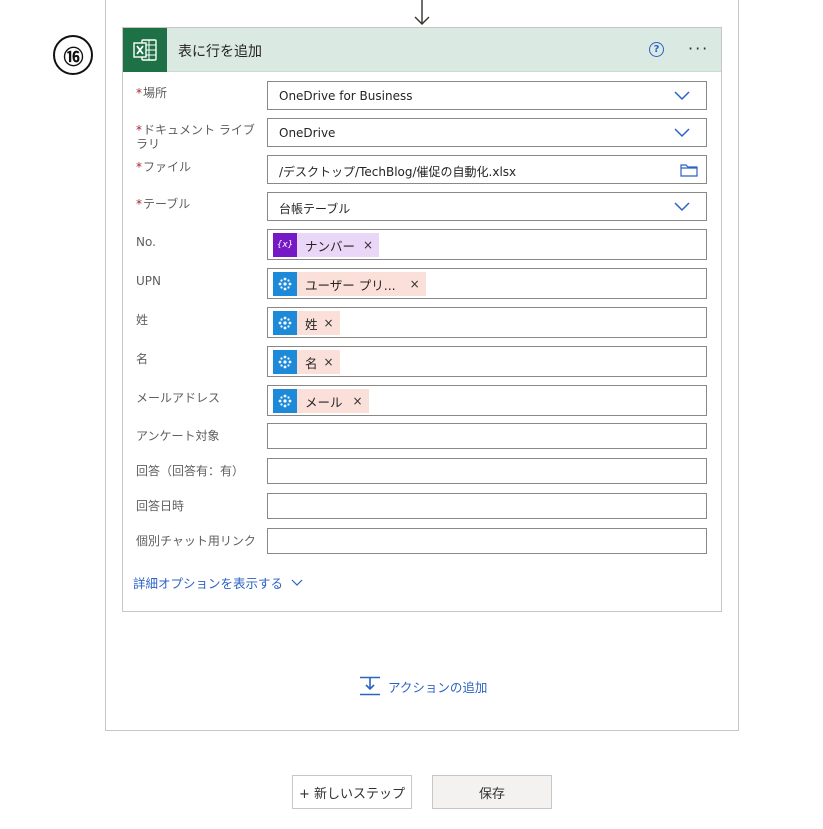  Describe the element at coordinates (352, 792) in the screenshot. I see `new-step-button: + 新しいステップ` at that location.